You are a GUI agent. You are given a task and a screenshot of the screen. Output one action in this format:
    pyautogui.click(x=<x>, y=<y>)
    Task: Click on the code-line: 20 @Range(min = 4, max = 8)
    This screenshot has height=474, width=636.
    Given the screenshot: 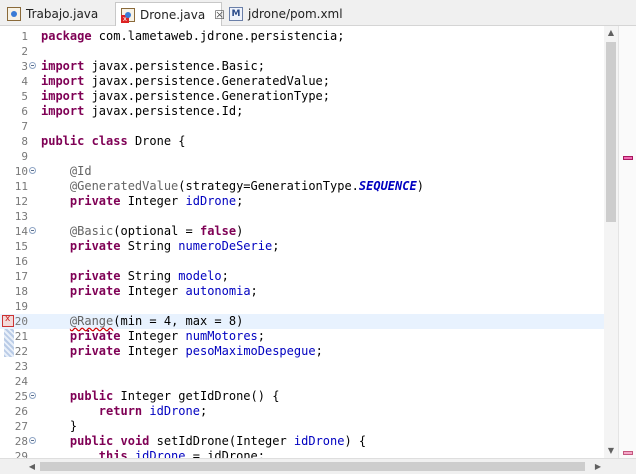 What is the action you would take?
    pyautogui.click(x=302, y=335)
    